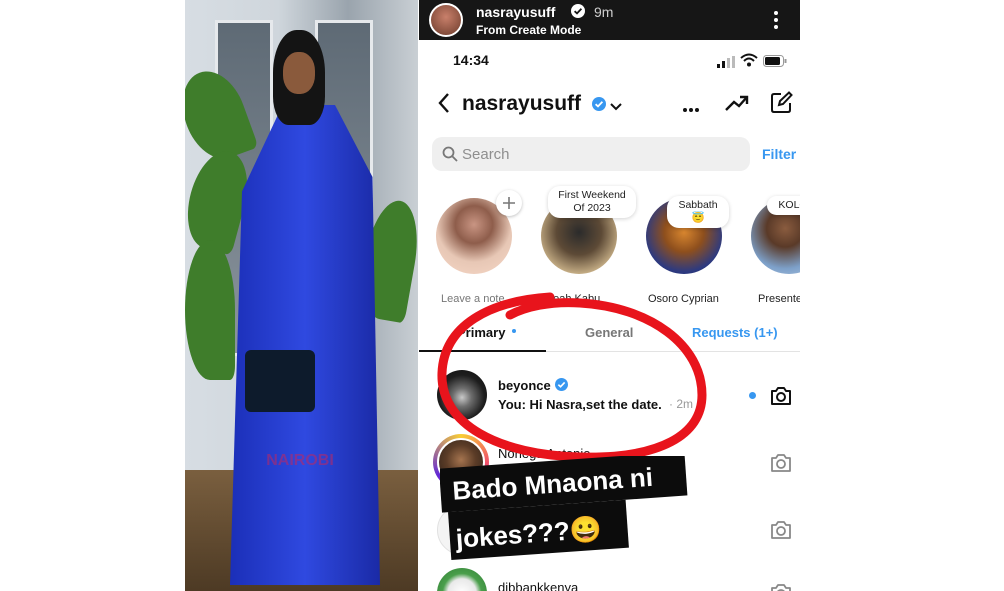 The width and height of the screenshot is (1004, 591). What do you see at coordinates (446, 20) in the screenshot?
I see `story-avatar` at bounding box center [446, 20].